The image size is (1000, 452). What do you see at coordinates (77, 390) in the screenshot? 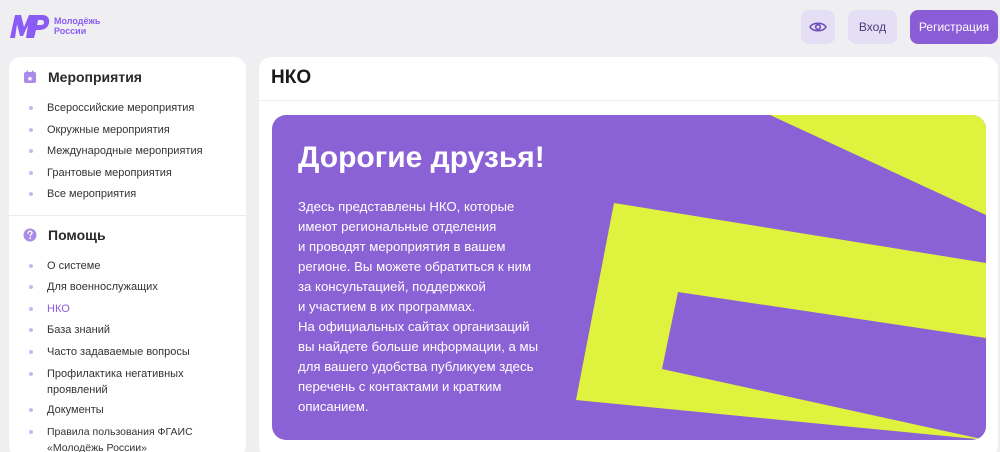
I see `sidebar-item-label-line-2: проявлений` at bounding box center [77, 390].